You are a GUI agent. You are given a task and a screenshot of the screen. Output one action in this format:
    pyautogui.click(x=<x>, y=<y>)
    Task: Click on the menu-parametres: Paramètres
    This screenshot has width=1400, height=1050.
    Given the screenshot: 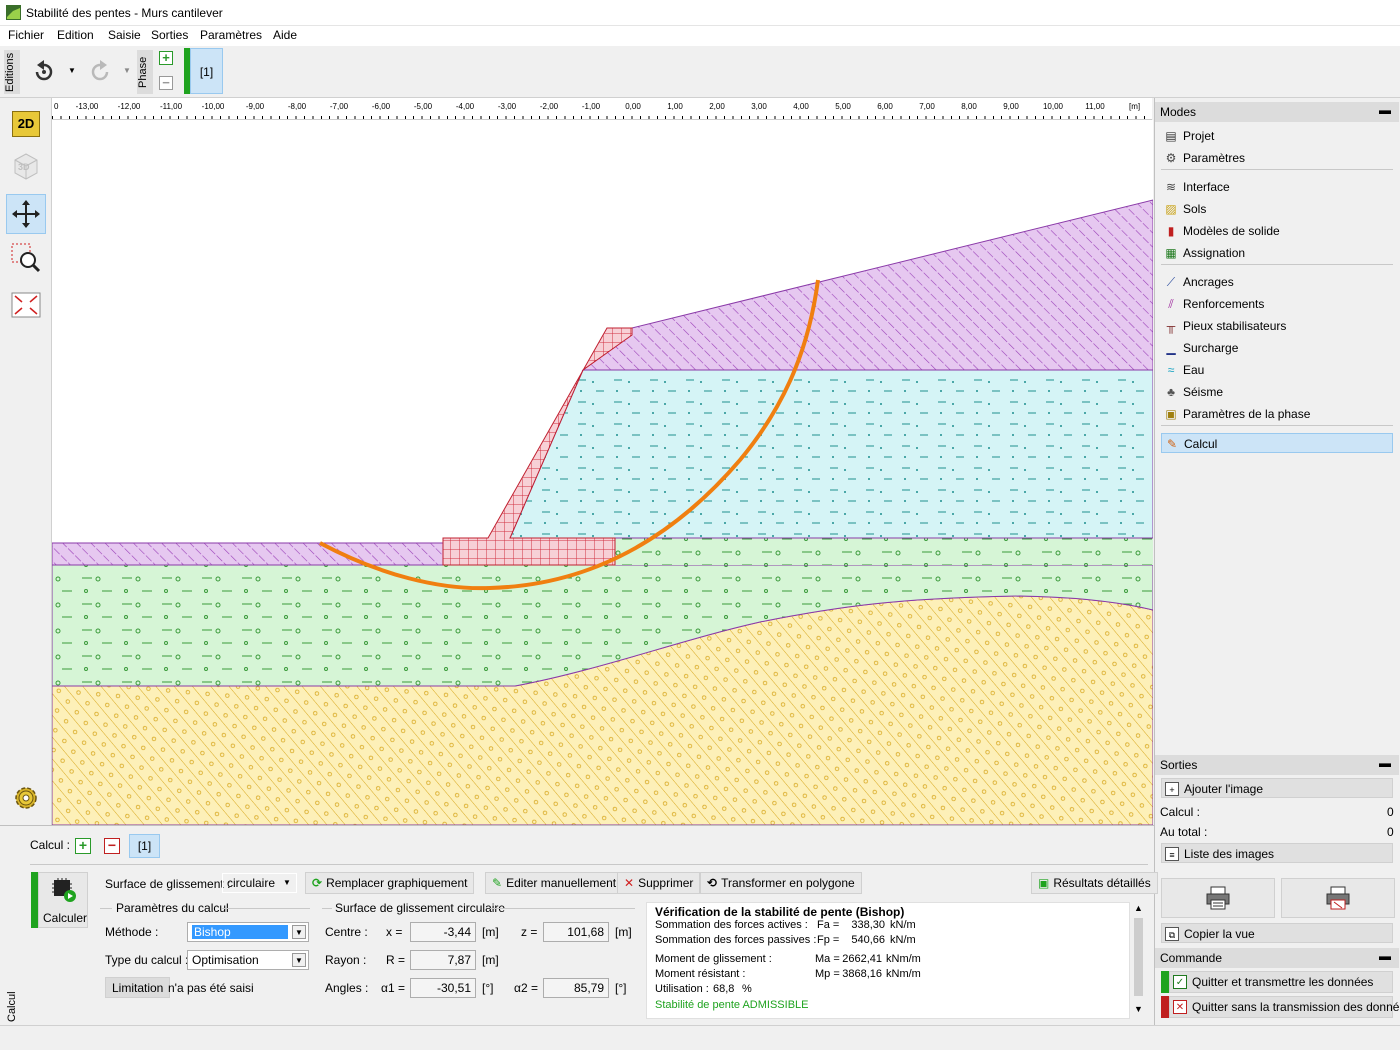 What is the action you would take?
    pyautogui.click(x=231, y=35)
    